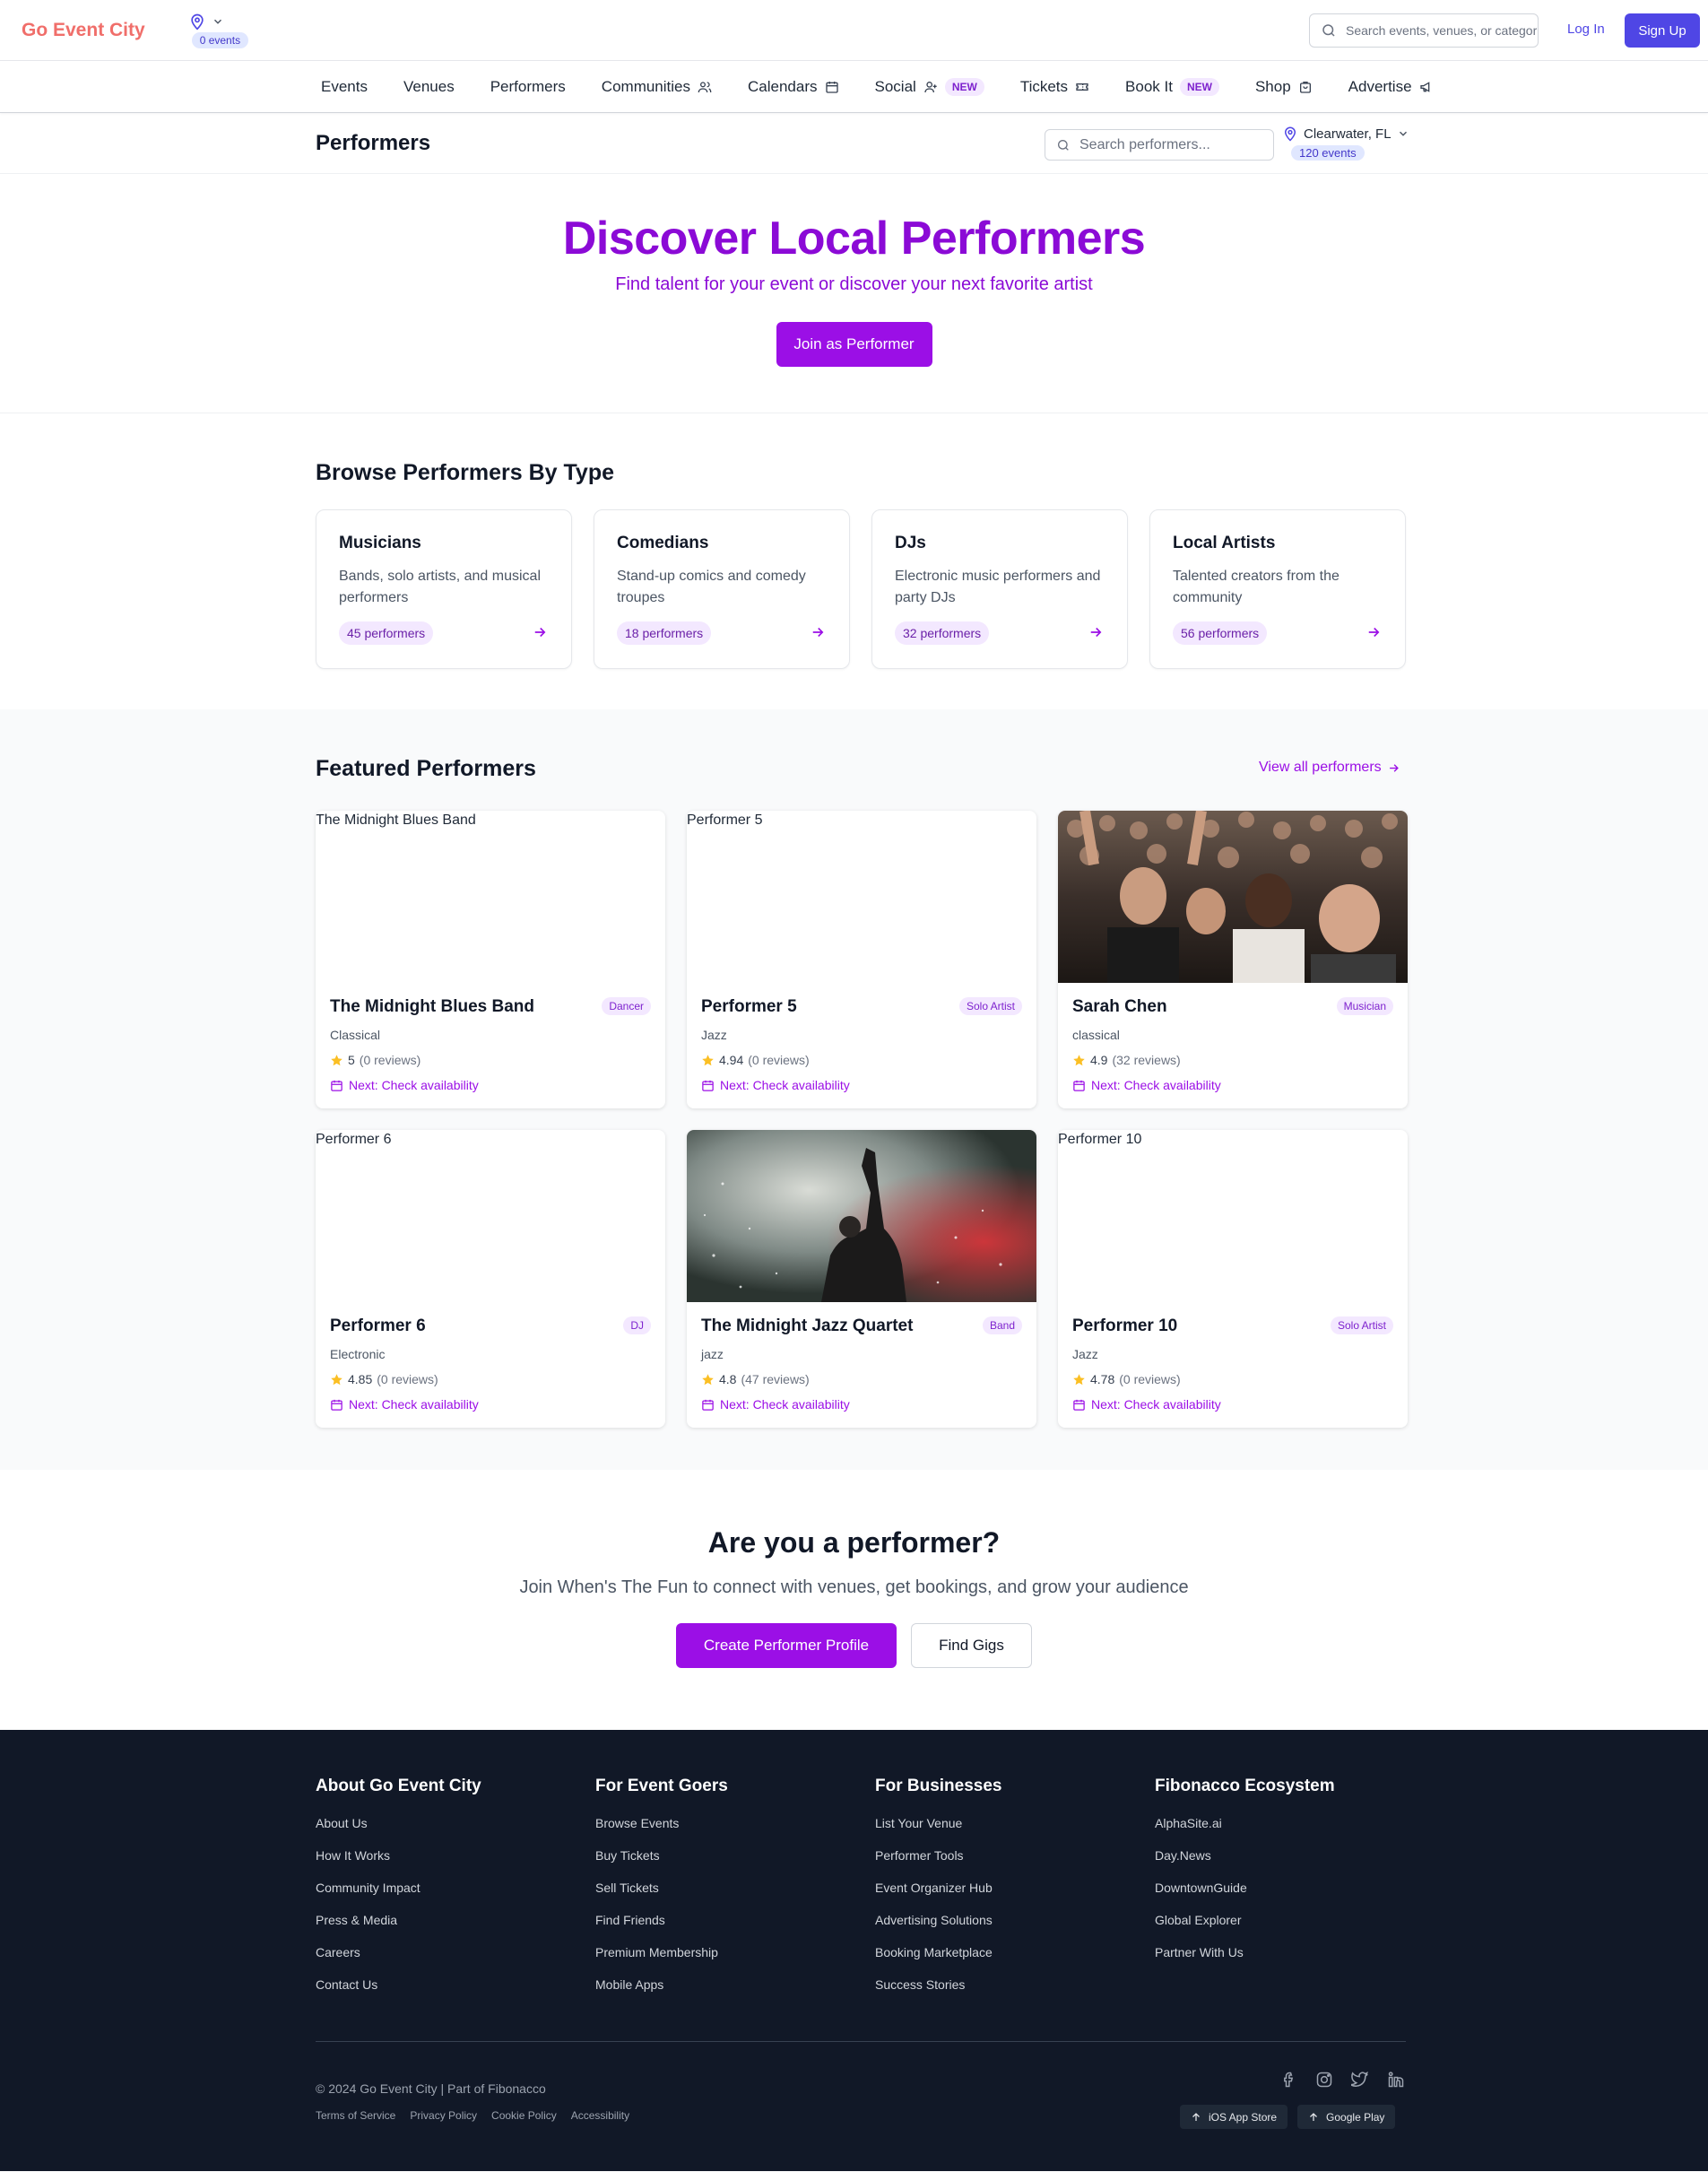 This screenshot has width=1708, height=2172. What do you see at coordinates (637, 1325) in the screenshot?
I see `performer-type-badge: DJ` at bounding box center [637, 1325].